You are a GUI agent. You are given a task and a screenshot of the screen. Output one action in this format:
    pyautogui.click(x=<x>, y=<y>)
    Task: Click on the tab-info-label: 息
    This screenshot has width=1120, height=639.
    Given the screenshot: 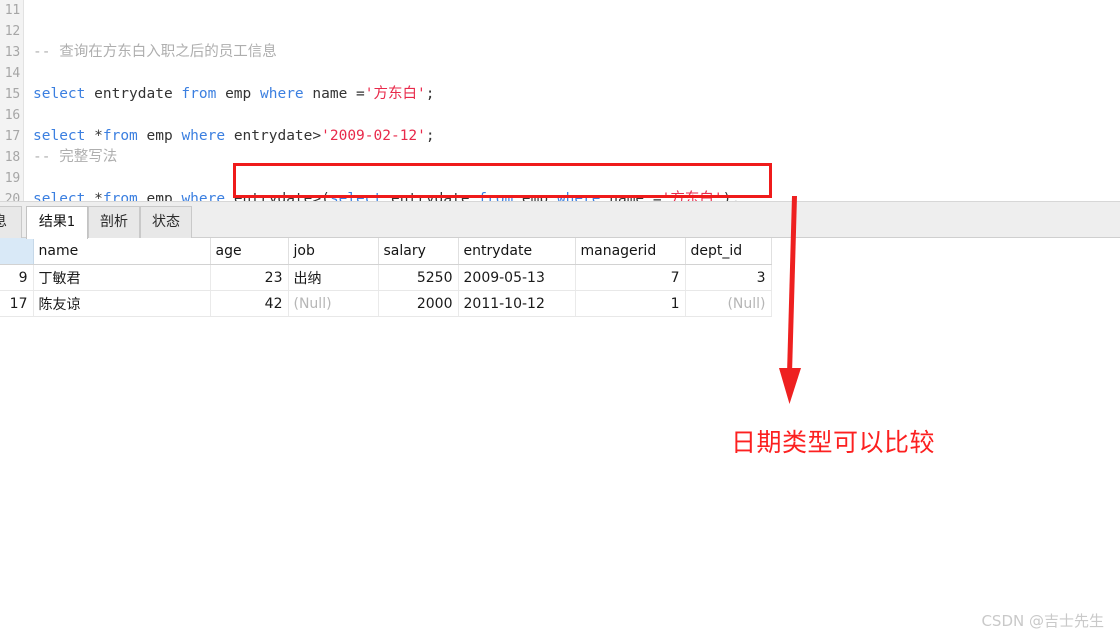 What is the action you would take?
    pyautogui.click(x=3, y=222)
    